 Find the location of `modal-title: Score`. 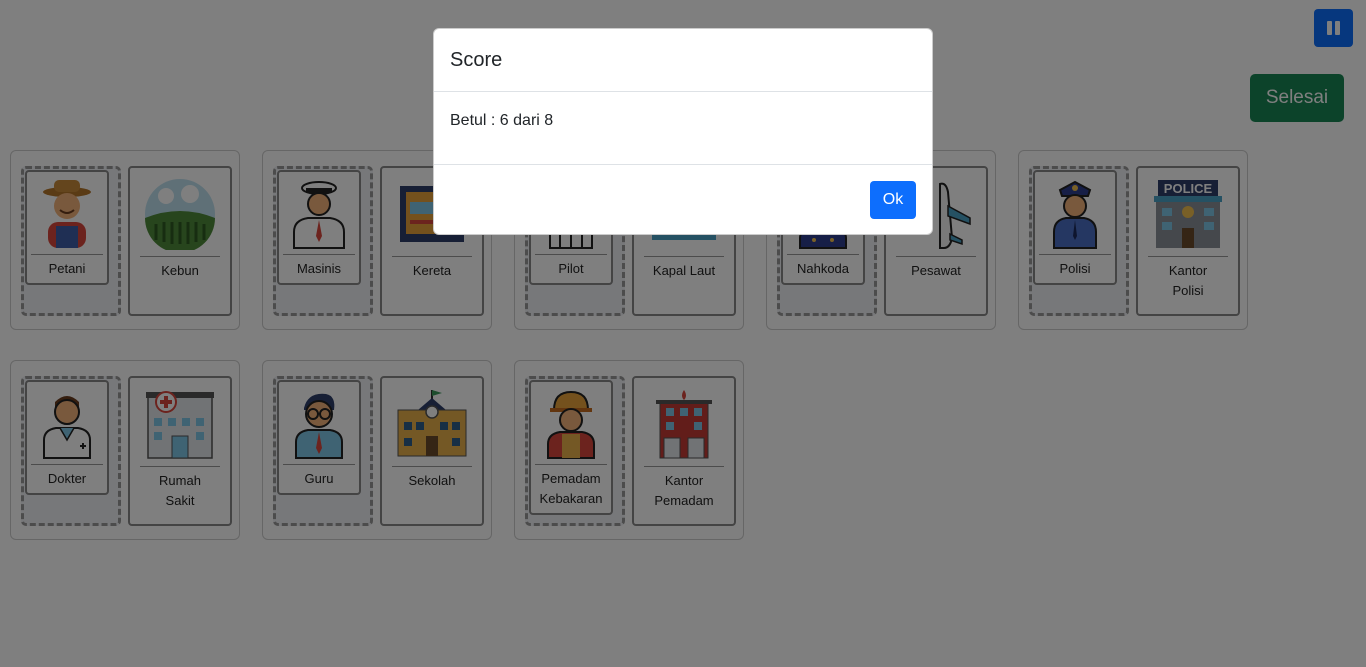

modal-title: Score is located at coordinates (683, 60).